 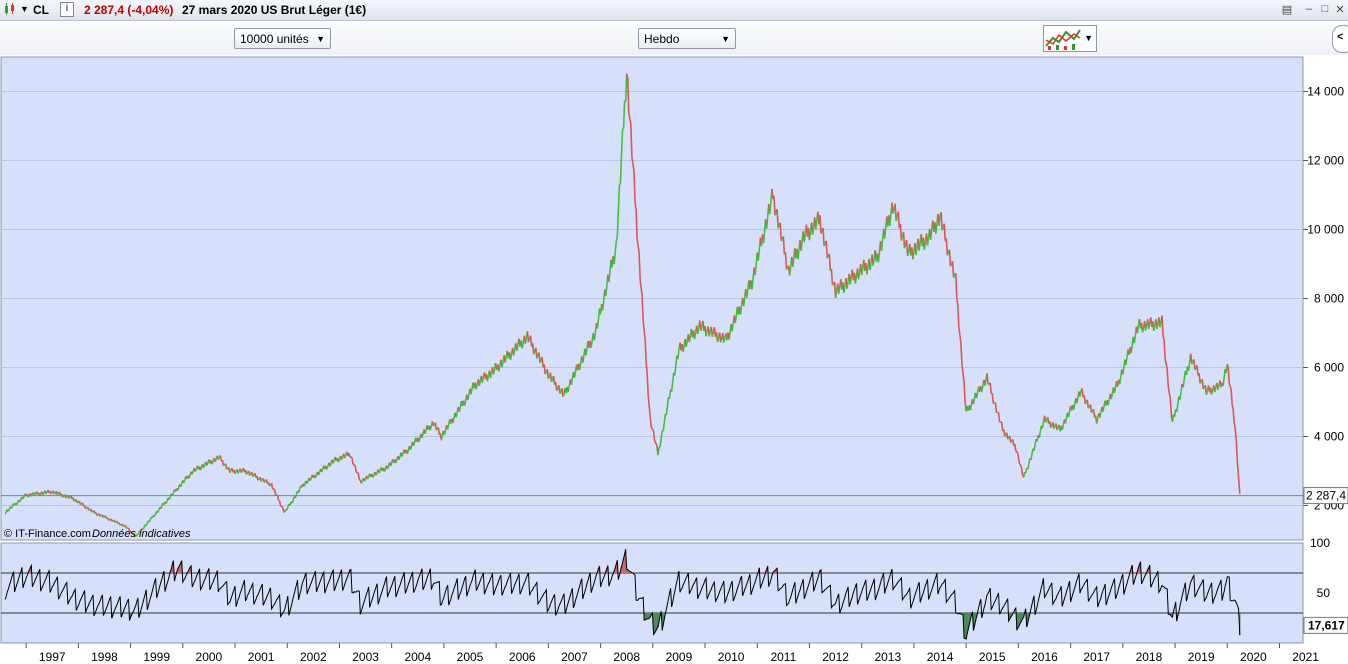 What do you see at coordinates (1044, 657) in the screenshot?
I see `x-tick-label: 2016` at bounding box center [1044, 657].